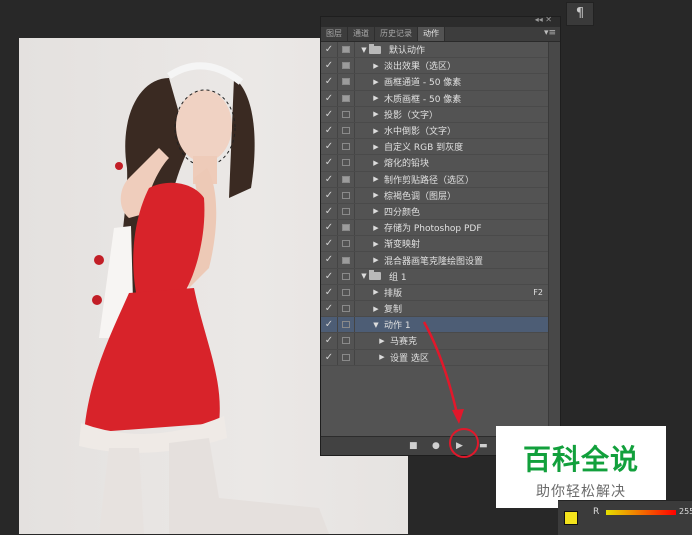 The height and width of the screenshot is (535, 692). What do you see at coordinates (580, 459) in the screenshot?
I see `watermark-title: 百科全说` at bounding box center [580, 459].